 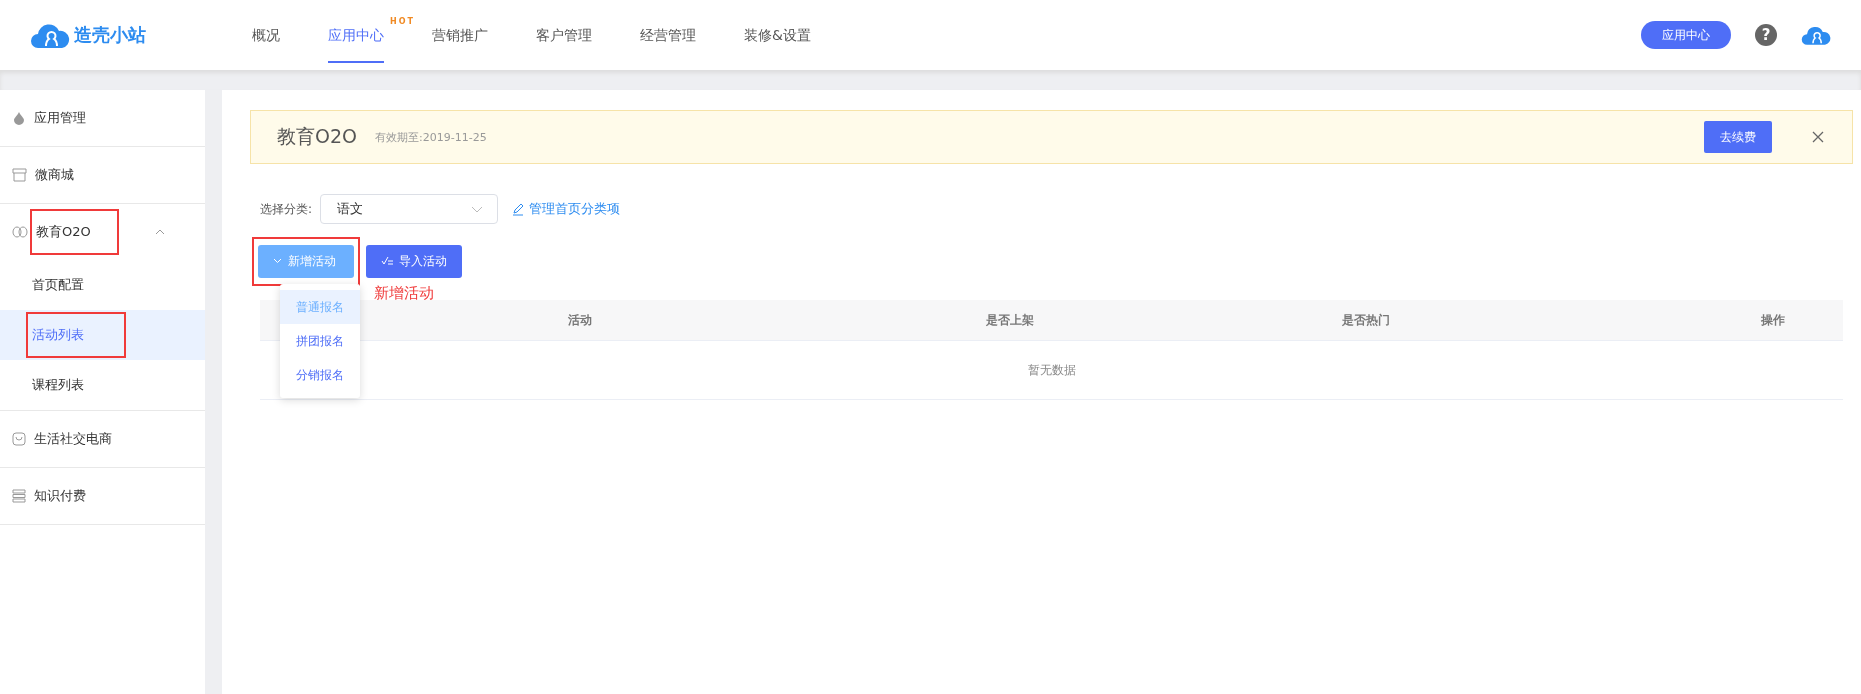 What do you see at coordinates (84, 439) in the screenshot?
I see `sidebar-item: 生活社交电商` at bounding box center [84, 439].